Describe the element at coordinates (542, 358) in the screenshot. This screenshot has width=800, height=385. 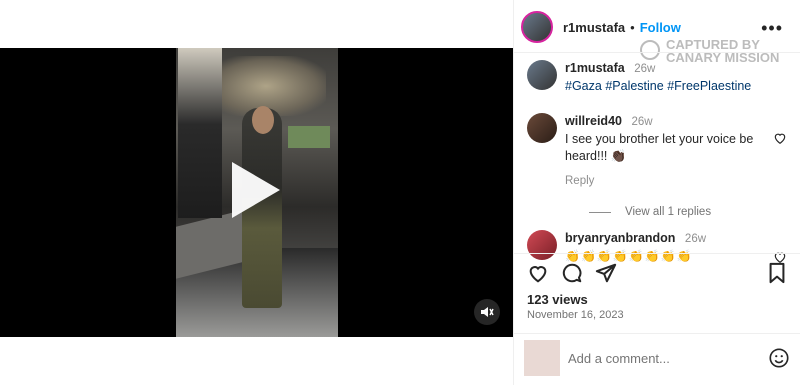
I see `commenter-thumbnail` at that location.